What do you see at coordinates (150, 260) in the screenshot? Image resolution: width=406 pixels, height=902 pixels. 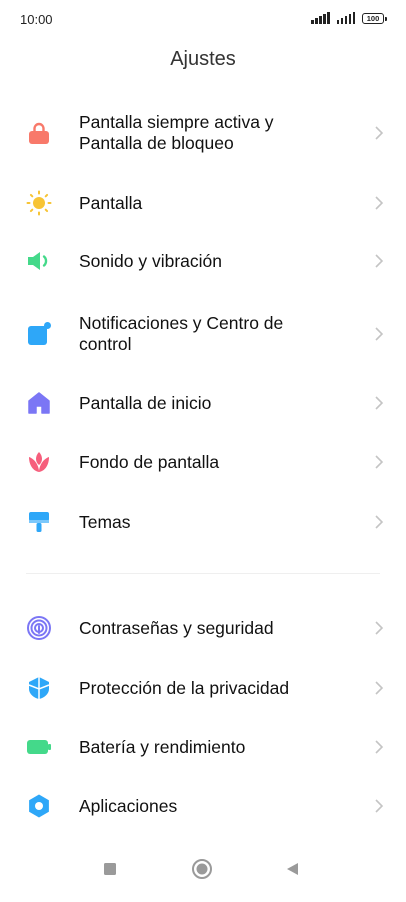 I see `settings-item-label: Sonido y vibración` at bounding box center [150, 260].